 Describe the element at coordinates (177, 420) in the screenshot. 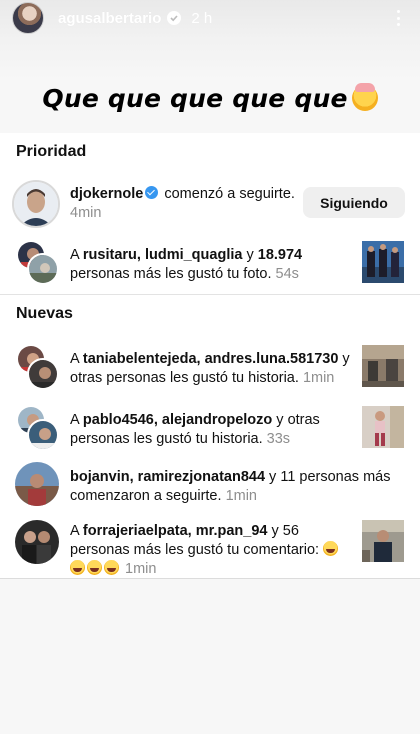

I see `username-link: pablo4546, alejandropelozo` at that location.